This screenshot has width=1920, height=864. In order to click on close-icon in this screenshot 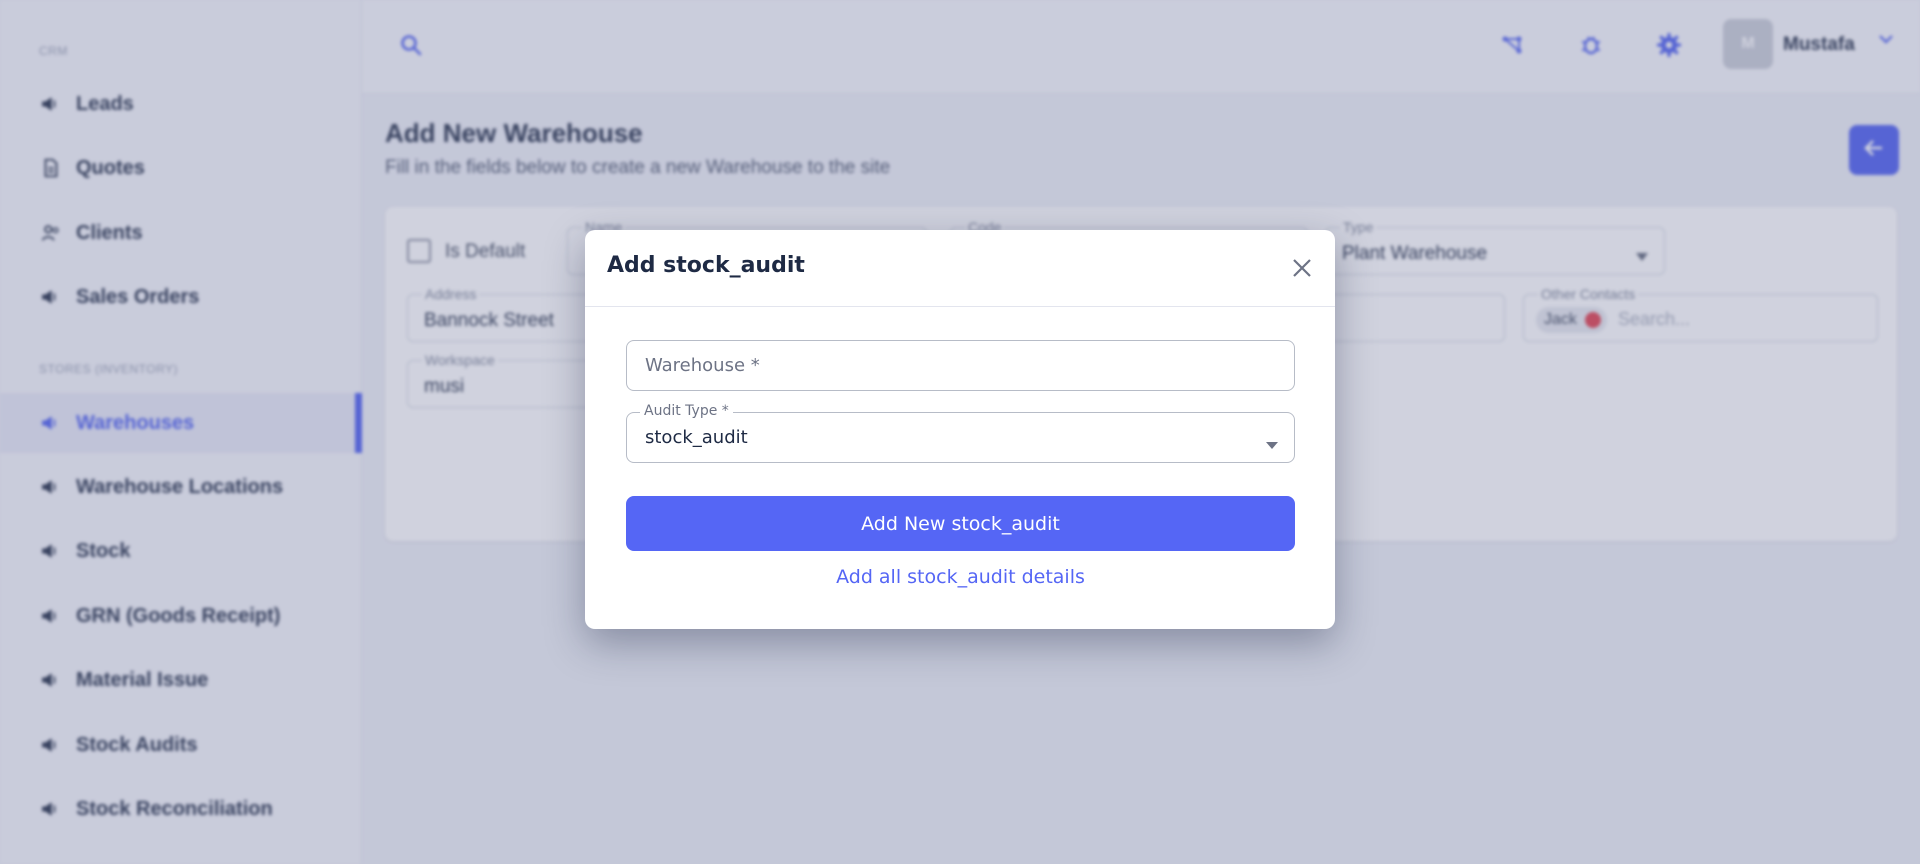, I will do `click(1302, 268)`.